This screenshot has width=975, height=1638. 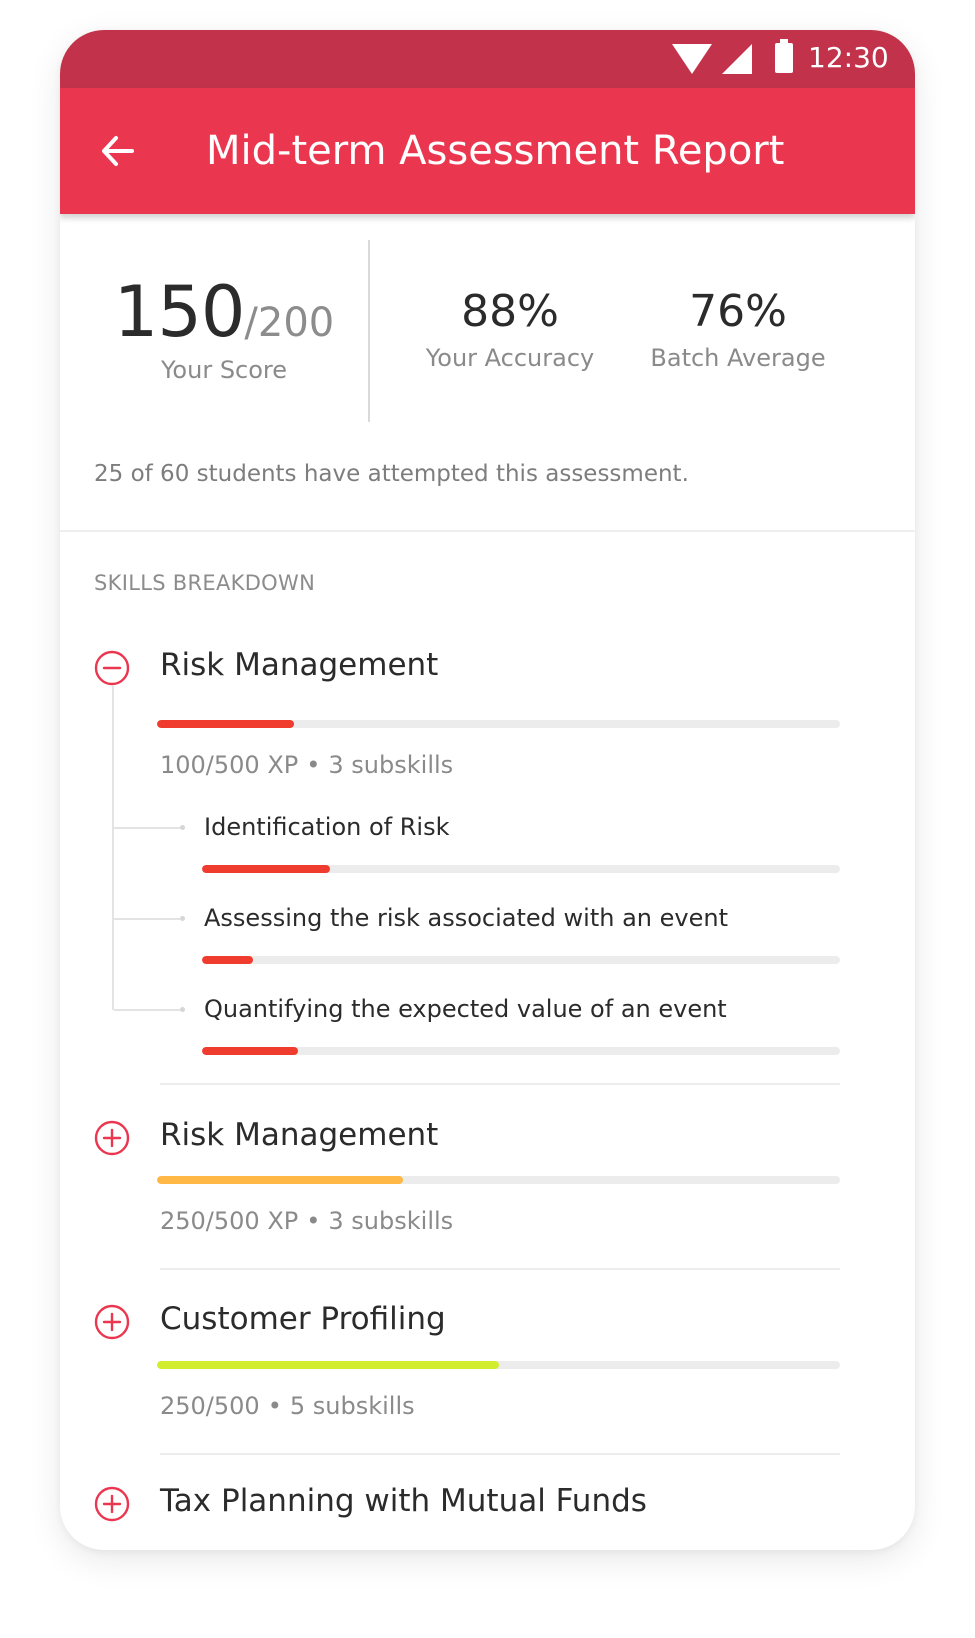 I want to click on skill-meta: 250/500 • 5 subskills, so click(x=287, y=1406).